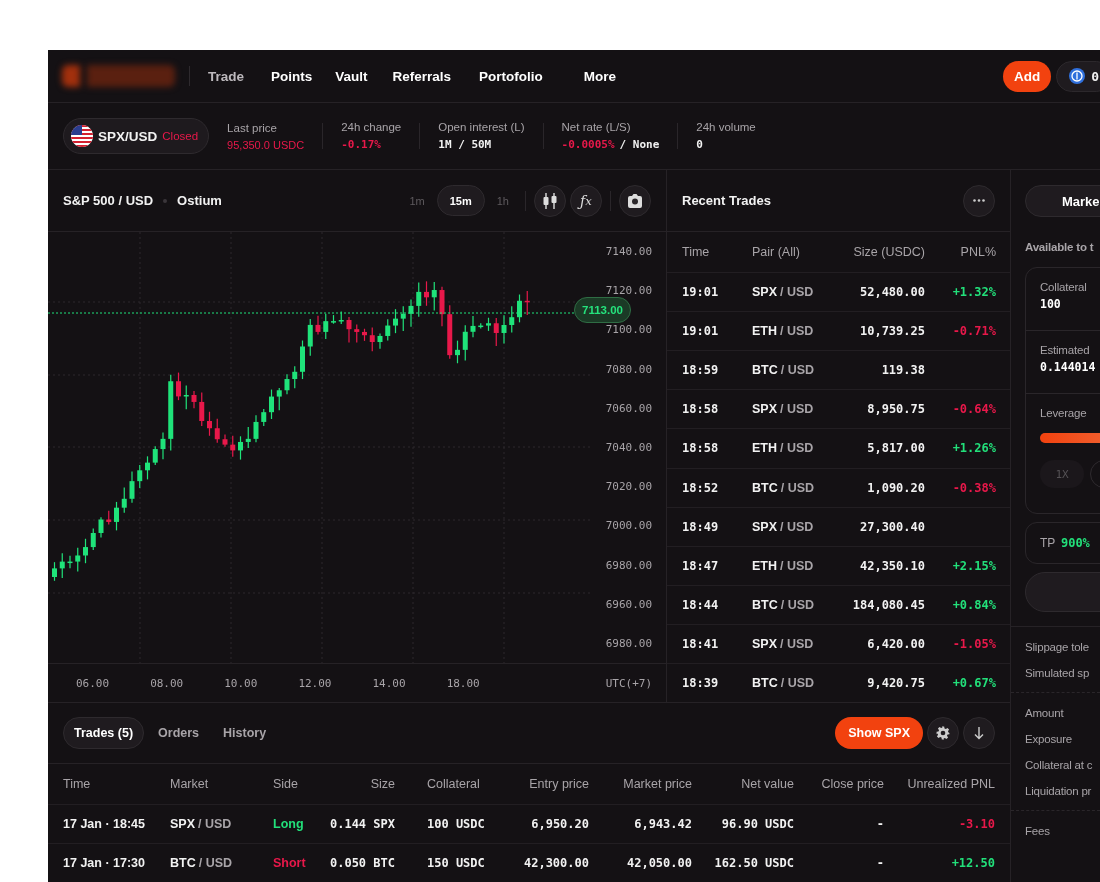 The image size is (1100, 882). What do you see at coordinates (556, 863) in the screenshot?
I see `table-cell: 42,300.00` at bounding box center [556, 863].